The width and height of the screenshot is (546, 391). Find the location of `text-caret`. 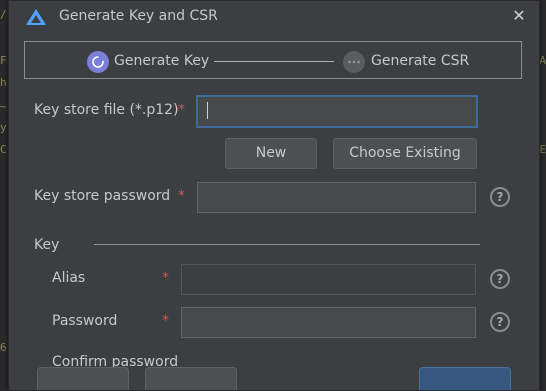

text-caret is located at coordinates (207, 110).